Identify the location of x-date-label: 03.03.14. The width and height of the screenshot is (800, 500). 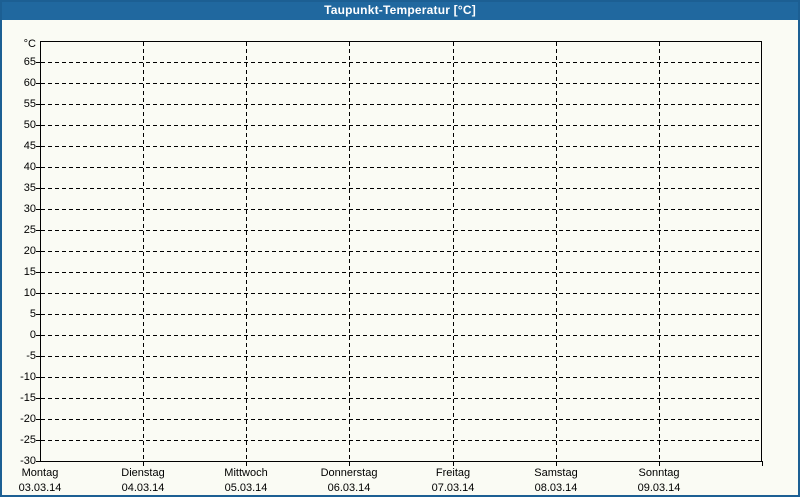
(40, 488).